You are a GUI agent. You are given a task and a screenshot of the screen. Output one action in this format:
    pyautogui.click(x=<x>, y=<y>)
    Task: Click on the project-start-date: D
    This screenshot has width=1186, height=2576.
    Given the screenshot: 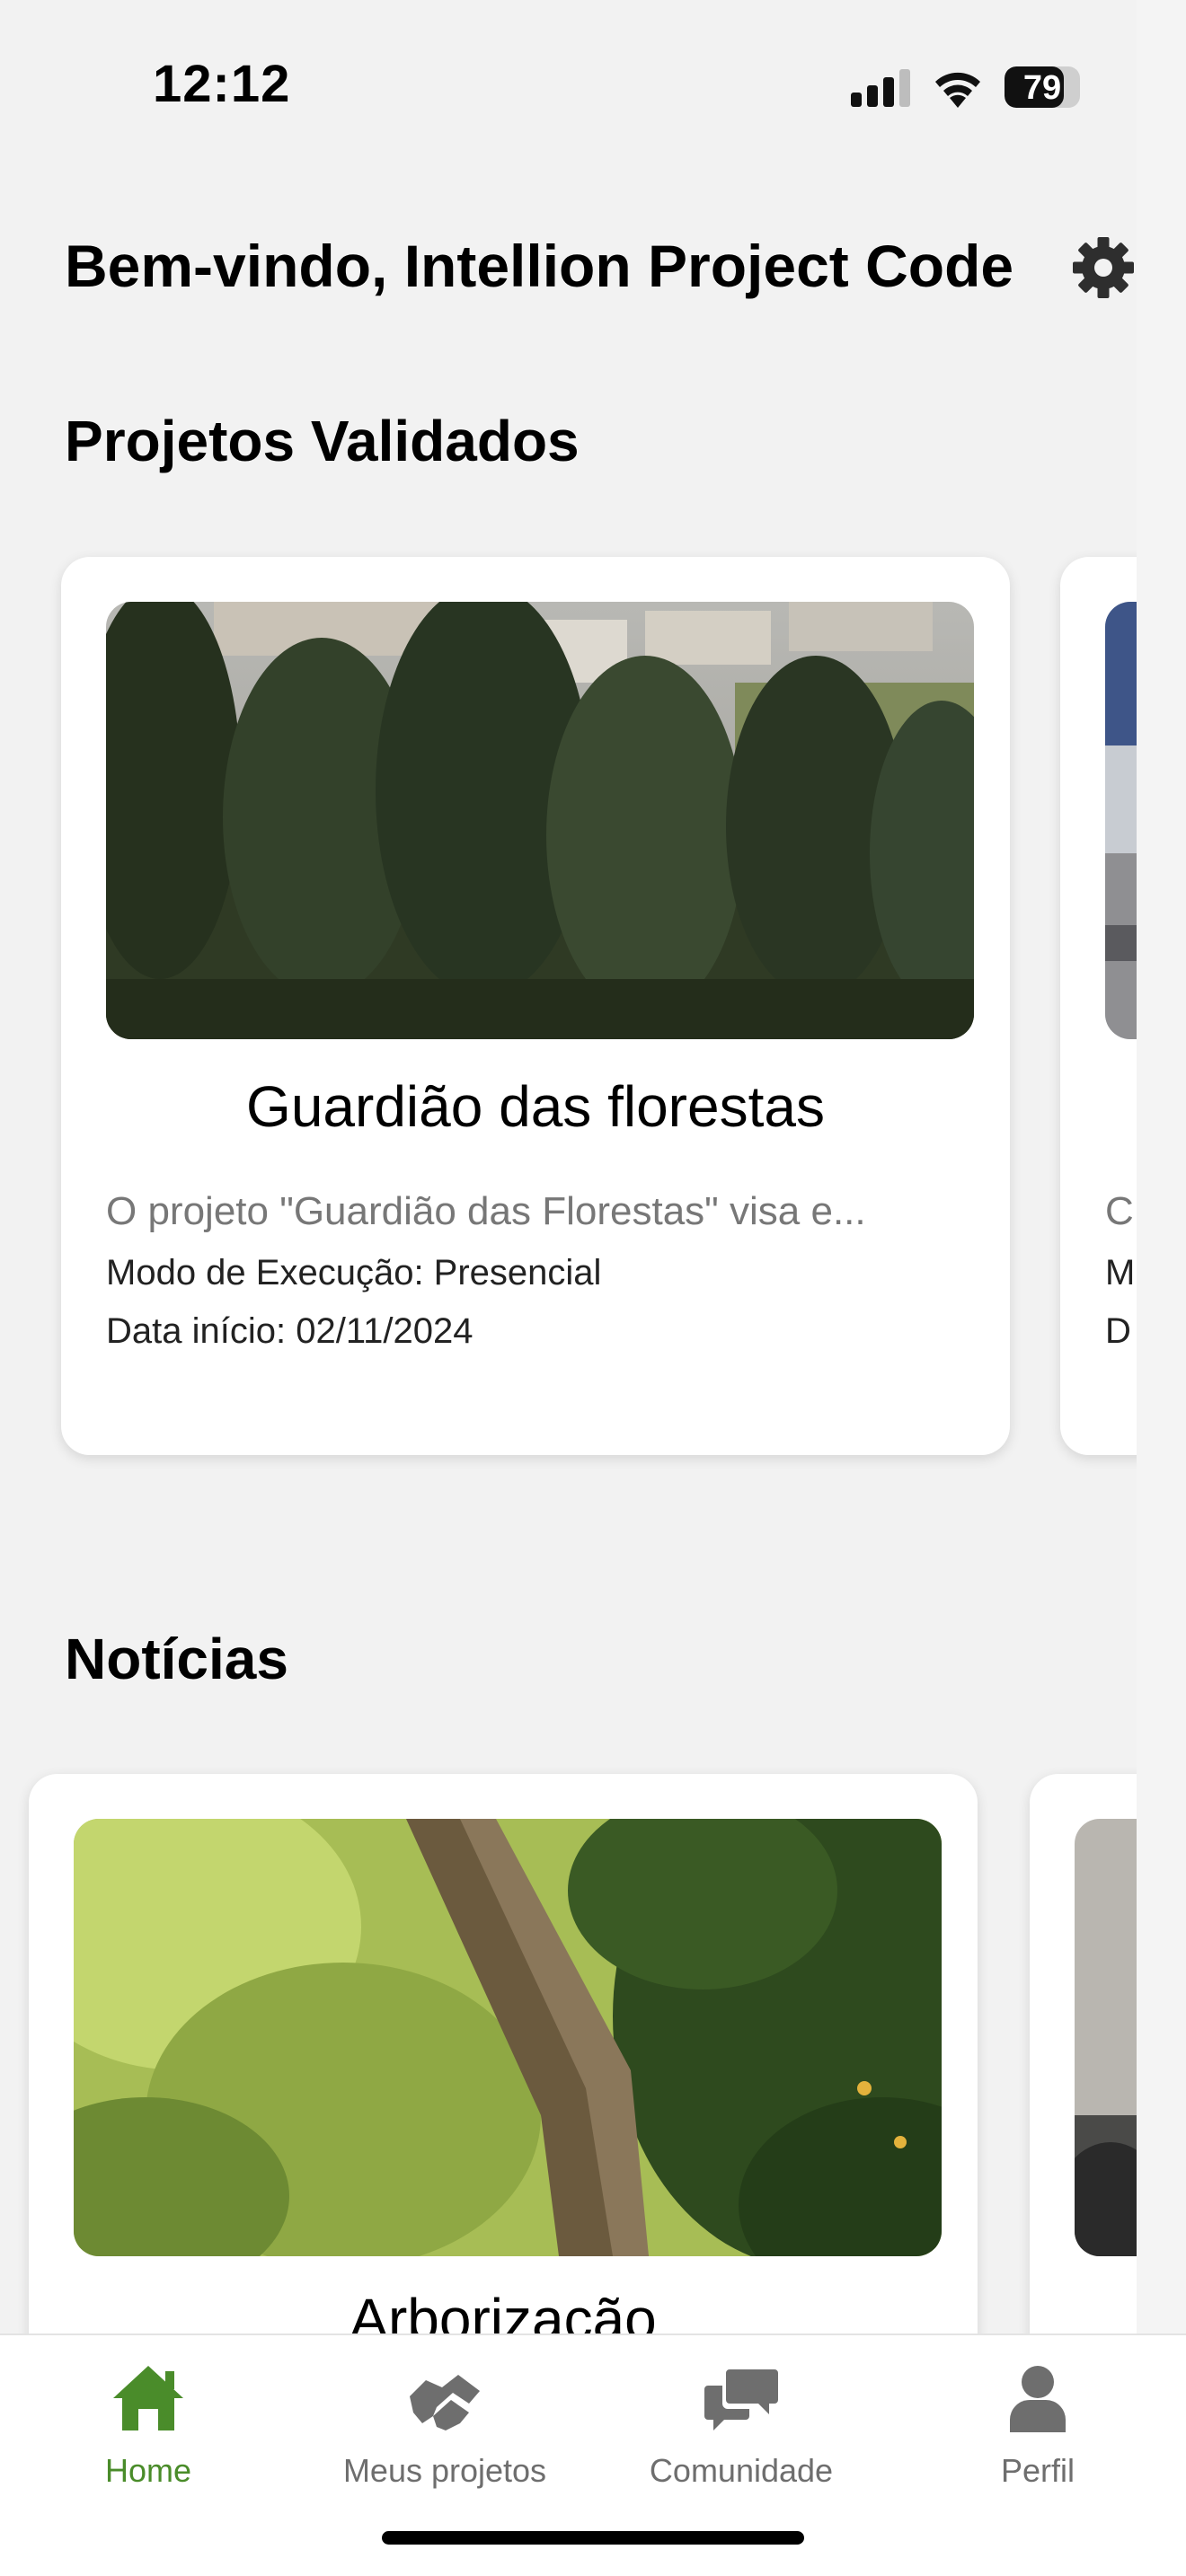 What is the action you would take?
    pyautogui.click(x=1118, y=1331)
    